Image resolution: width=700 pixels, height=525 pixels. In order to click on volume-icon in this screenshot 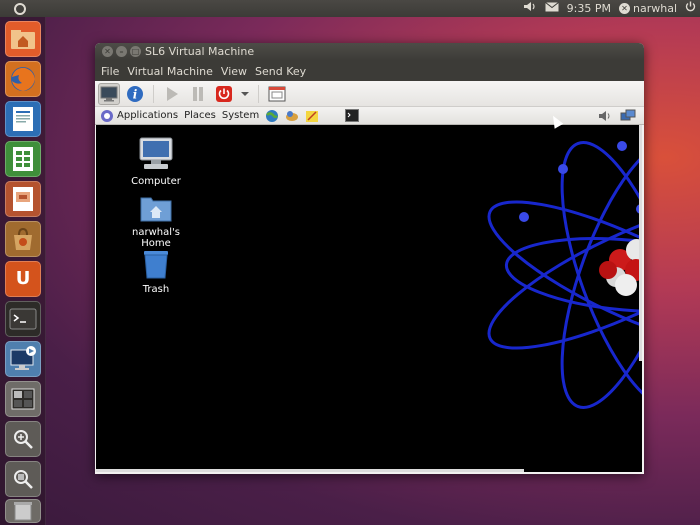, I will do `click(530, 8)`.